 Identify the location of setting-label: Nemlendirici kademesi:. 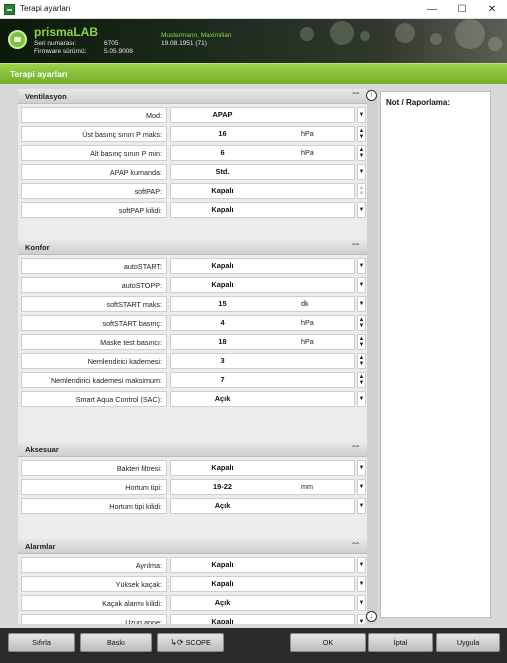
(94, 361).